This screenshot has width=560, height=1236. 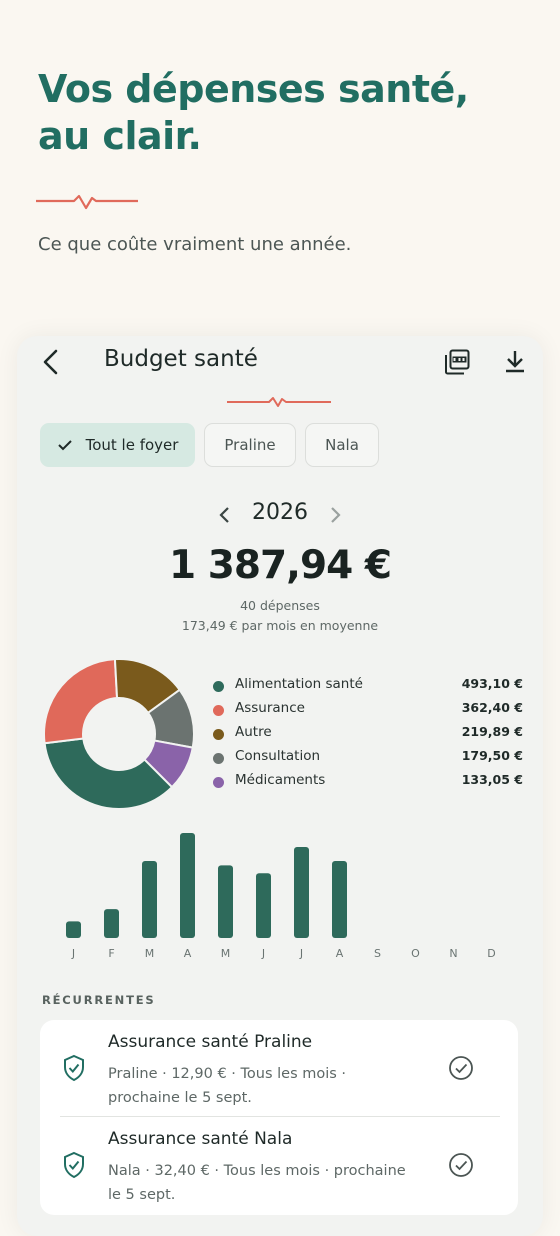 I want to click on category-donut-chart, so click(x=119, y=734).